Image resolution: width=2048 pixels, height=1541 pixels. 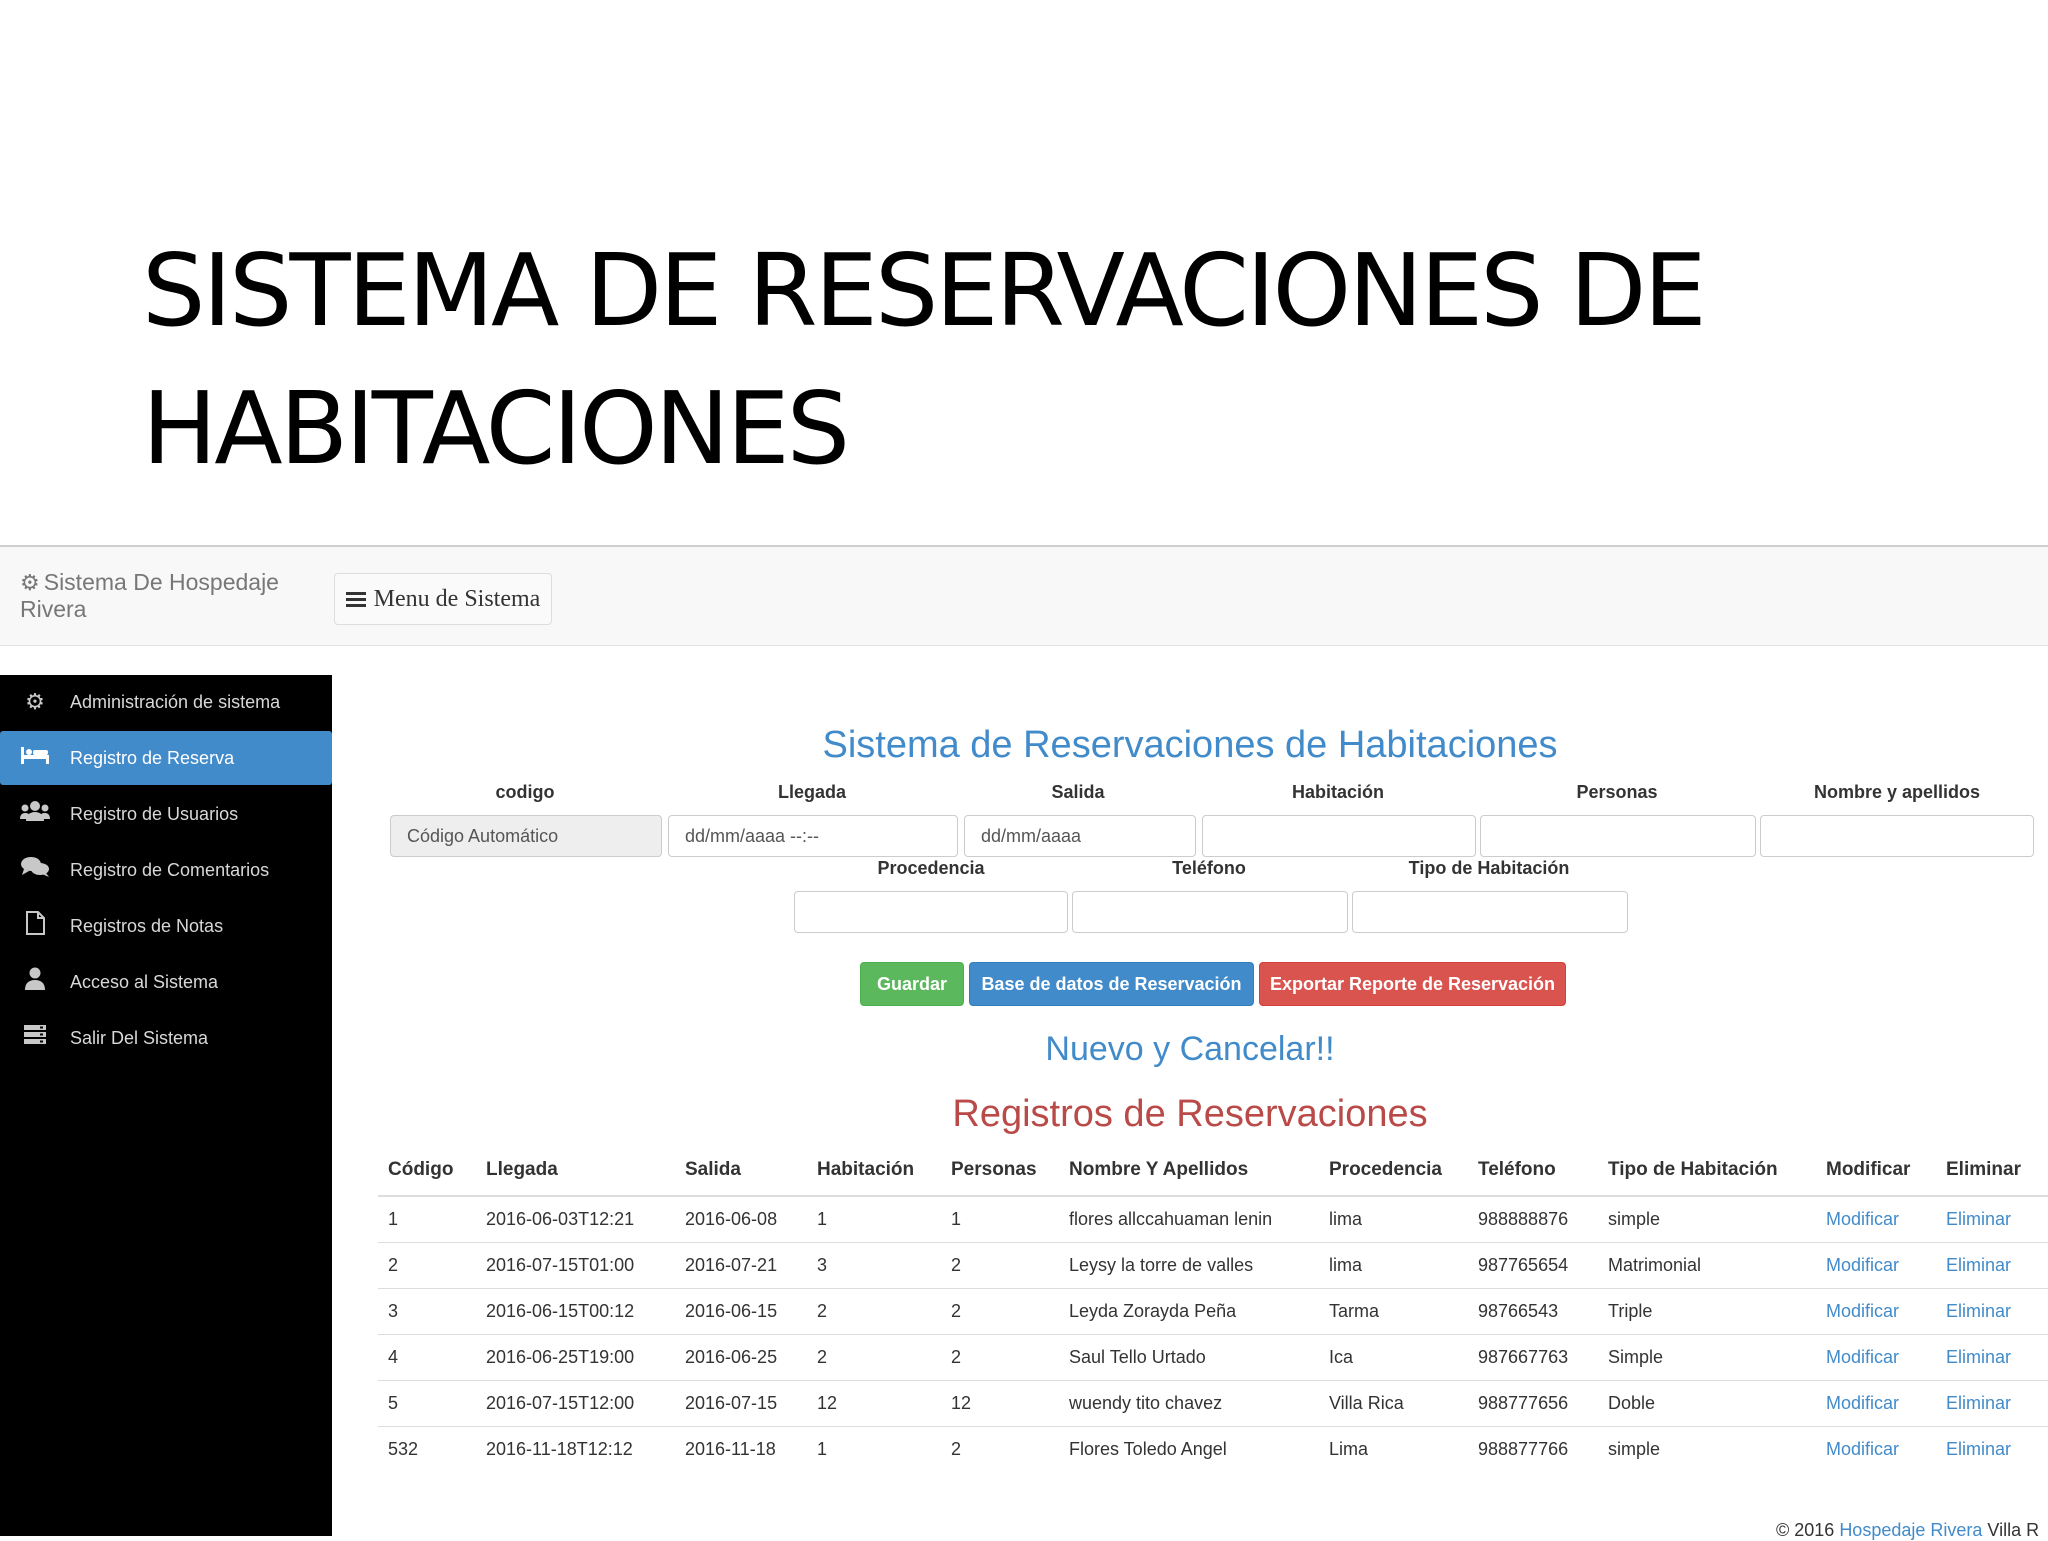 I want to click on file-icon, so click(x=35, y=926).